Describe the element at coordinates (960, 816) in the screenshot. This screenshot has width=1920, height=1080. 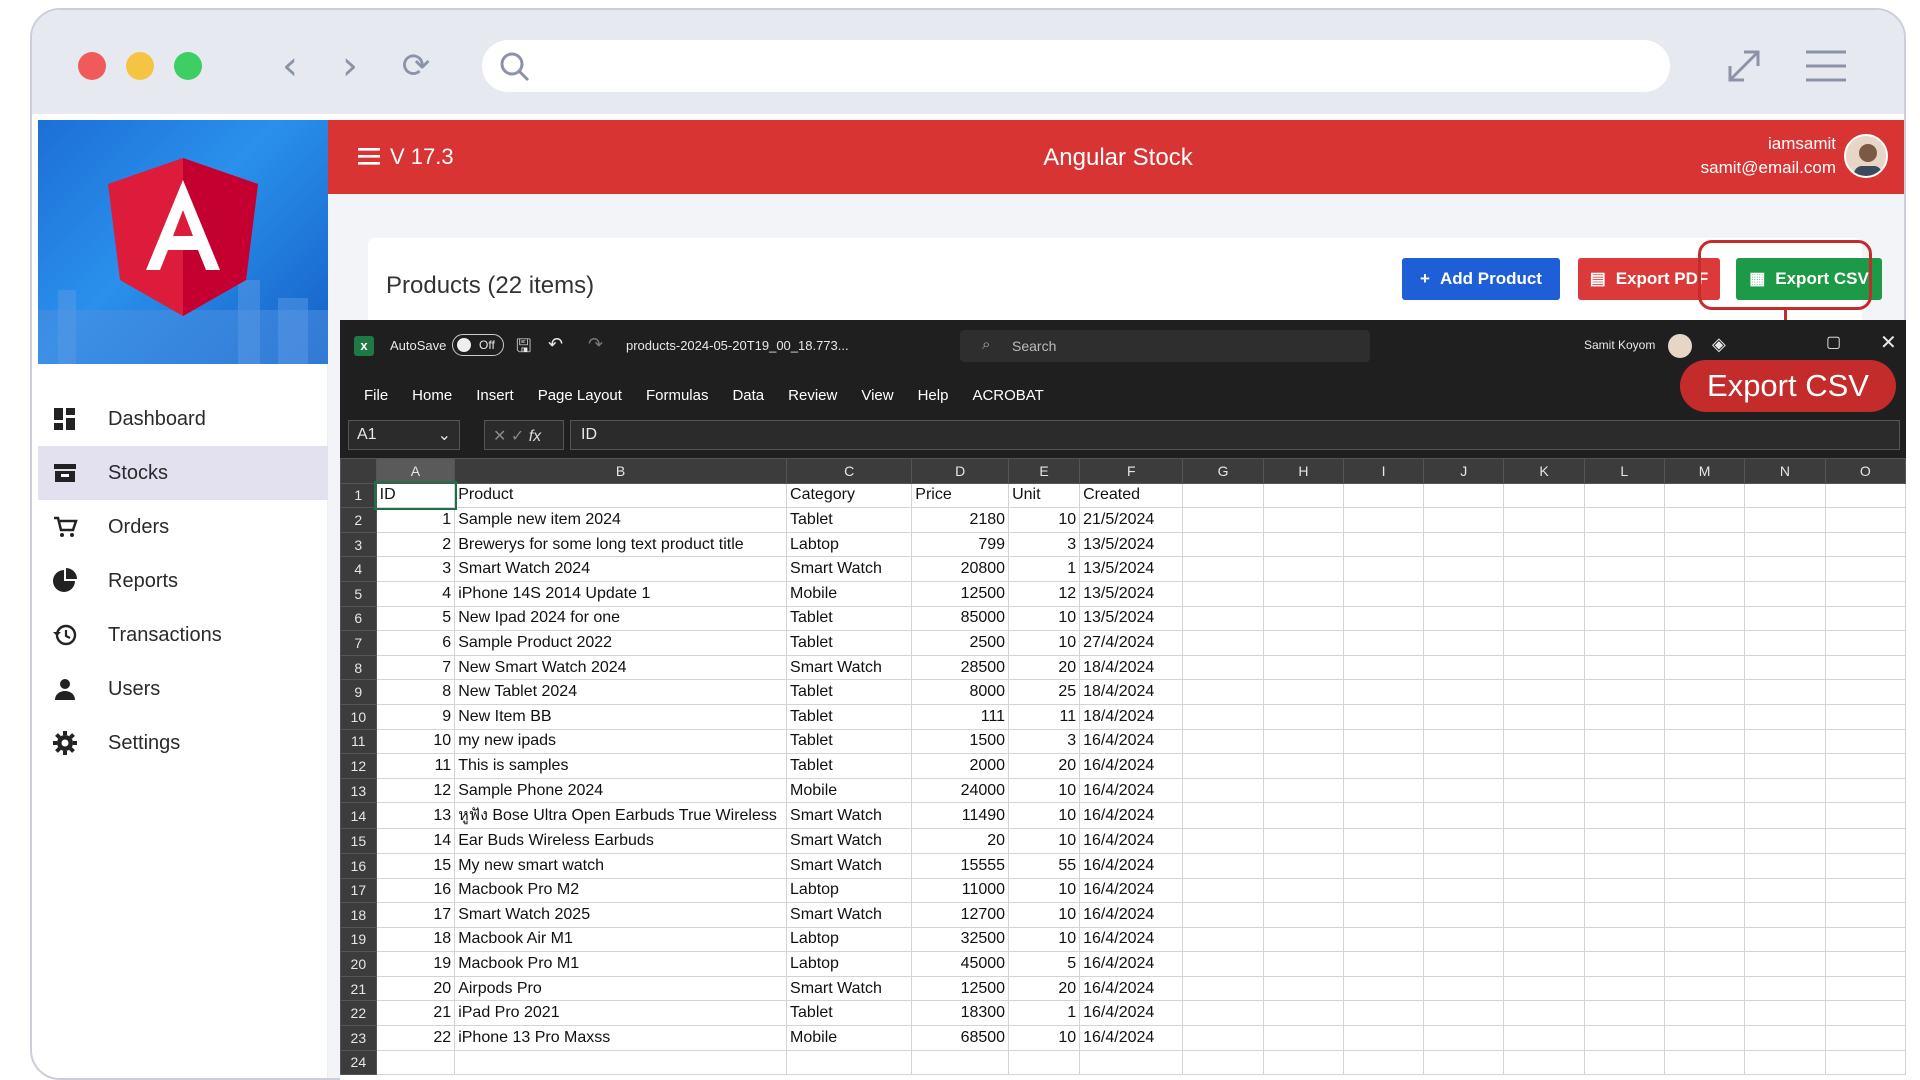
I see `cell: 11490` at that location.